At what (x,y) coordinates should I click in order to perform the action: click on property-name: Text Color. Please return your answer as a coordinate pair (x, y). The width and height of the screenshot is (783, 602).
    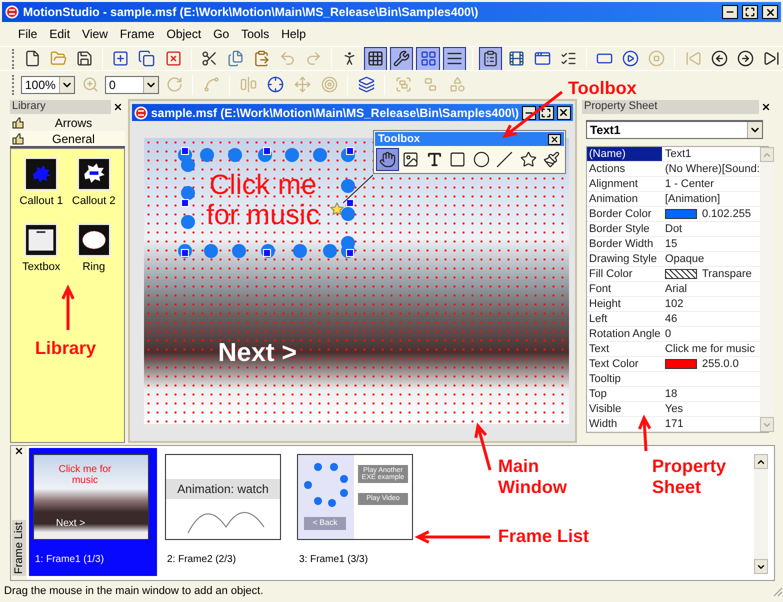
    Looking at the image, I should click on (624, 364).